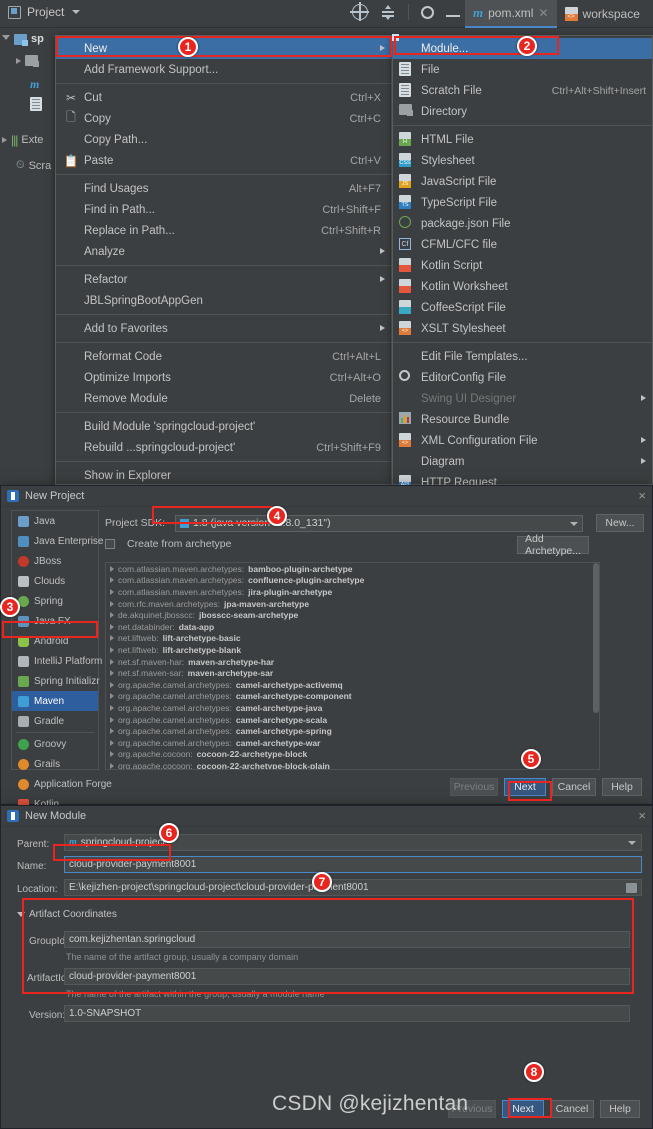  Describe the element at coordinates (352, 627) in the screenshot. I see `archetype-row: net.databinder: data-app` at that location.